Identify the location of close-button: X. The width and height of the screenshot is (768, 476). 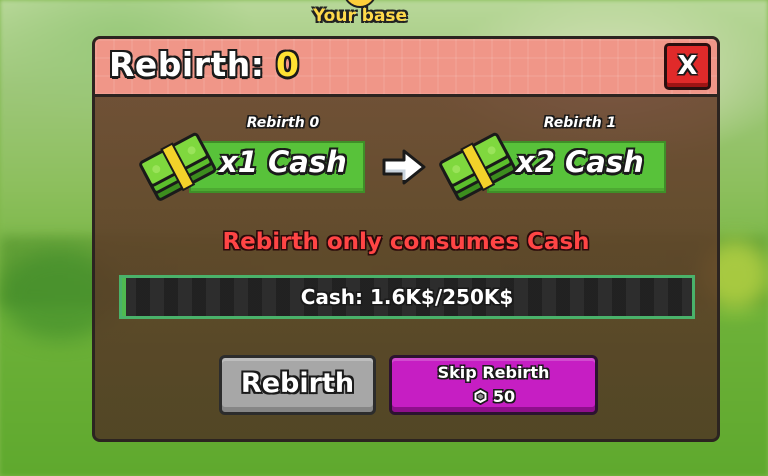
(687, 66).